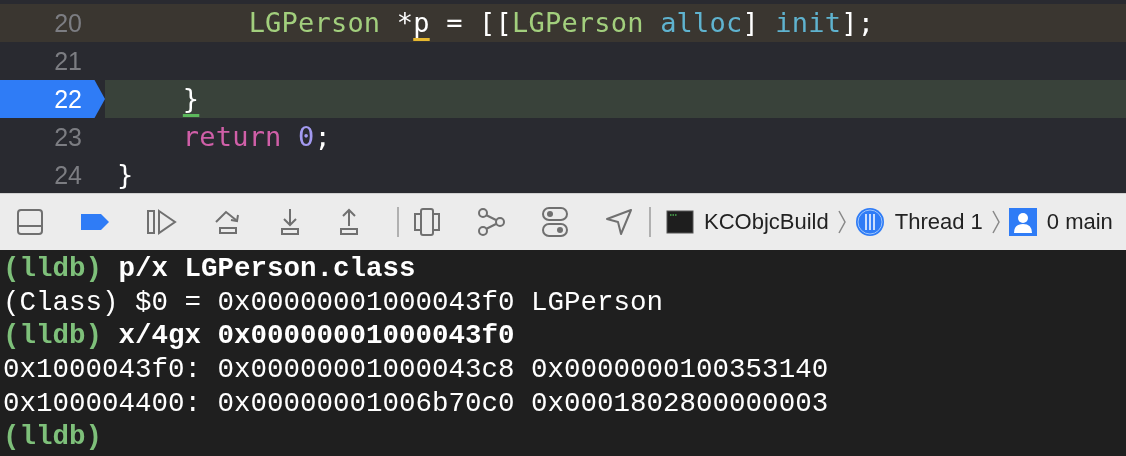 This screenshot has height=456, width=1126. Describe the element at coordinates (259, 336) in the screenshot. I see `console-command: (lldb) x/4gx 0x00000001000043f0` at that location.